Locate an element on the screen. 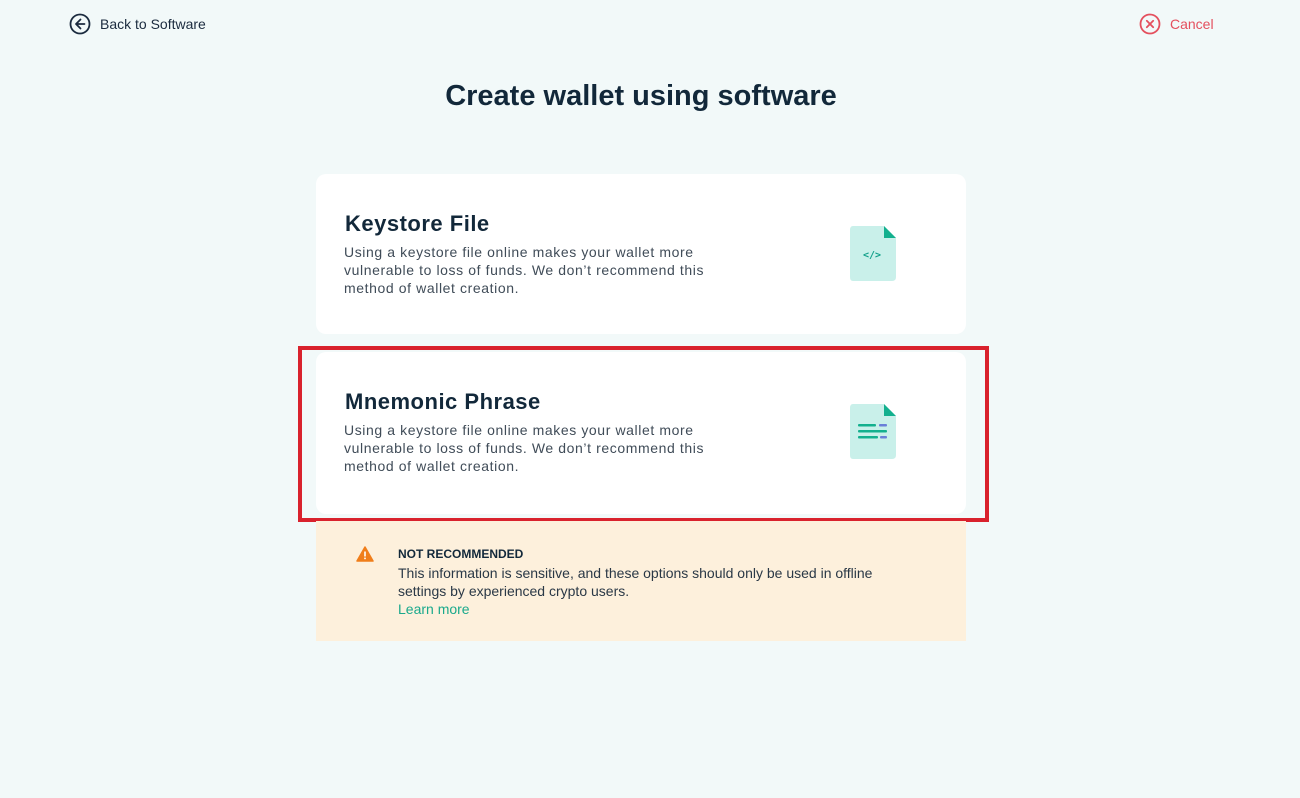 This screenshot has width=1300, height=798. keystore-file-icon: </> is located at coordinates (873, 253).